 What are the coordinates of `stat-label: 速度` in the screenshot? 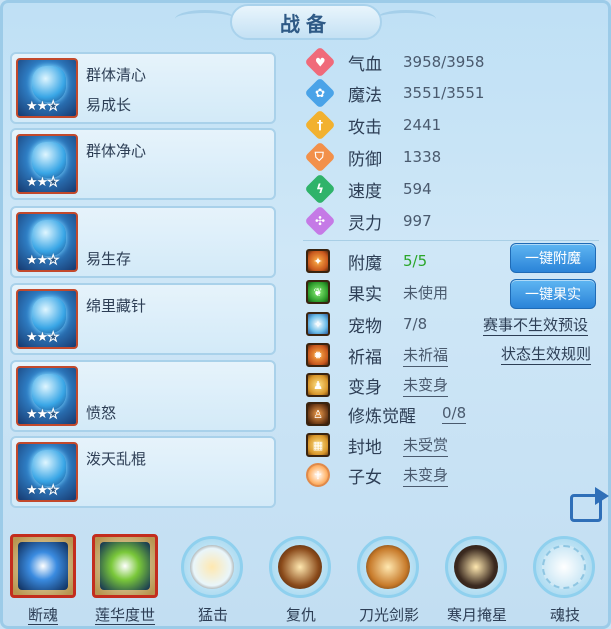 It's located at (365, 191).